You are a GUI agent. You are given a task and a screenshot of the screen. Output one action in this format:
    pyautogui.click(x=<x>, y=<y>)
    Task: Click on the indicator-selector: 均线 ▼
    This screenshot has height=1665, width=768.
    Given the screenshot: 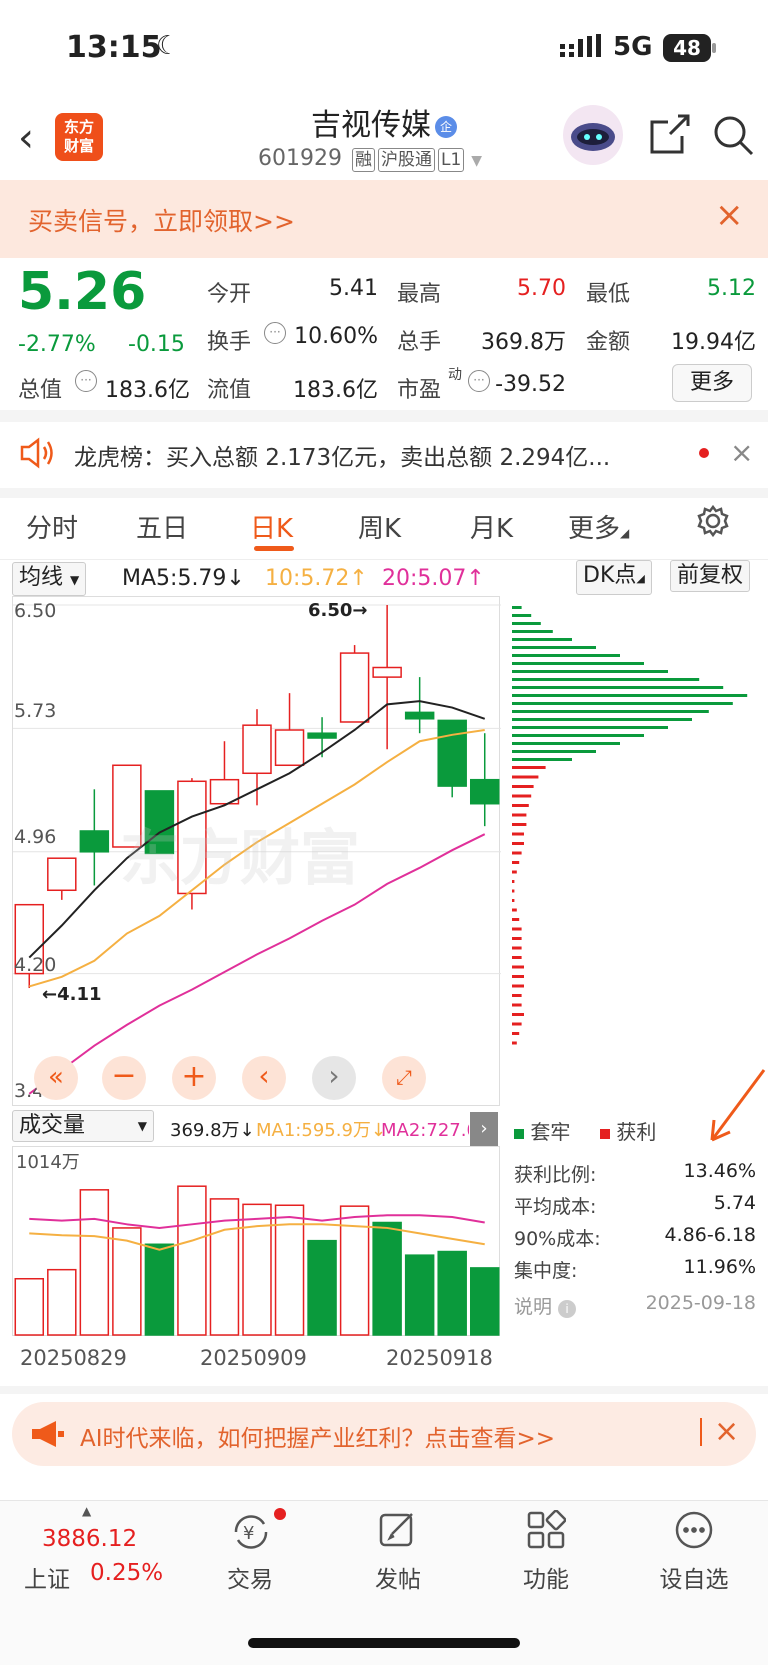 What is the action you would take?
    pyautogui.click(x=49, y=579)
    